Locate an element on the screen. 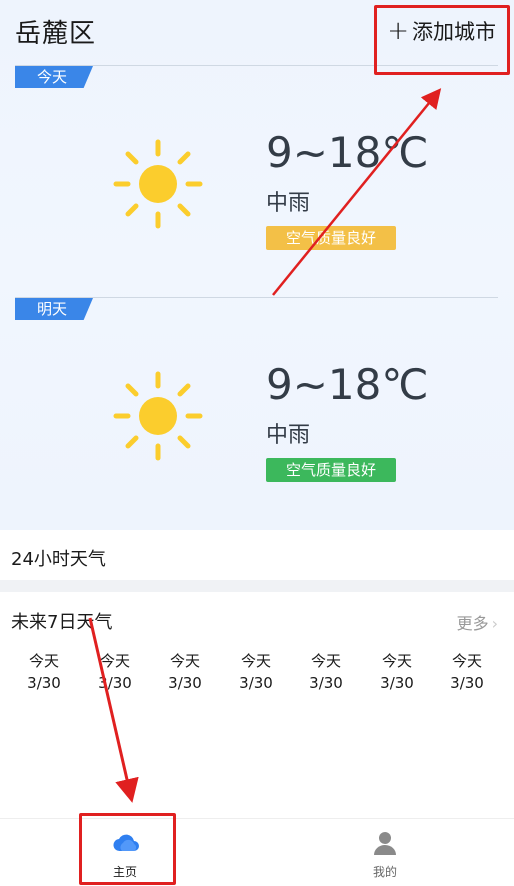  today-tag: 今天 is located at coordinates (54, 77).